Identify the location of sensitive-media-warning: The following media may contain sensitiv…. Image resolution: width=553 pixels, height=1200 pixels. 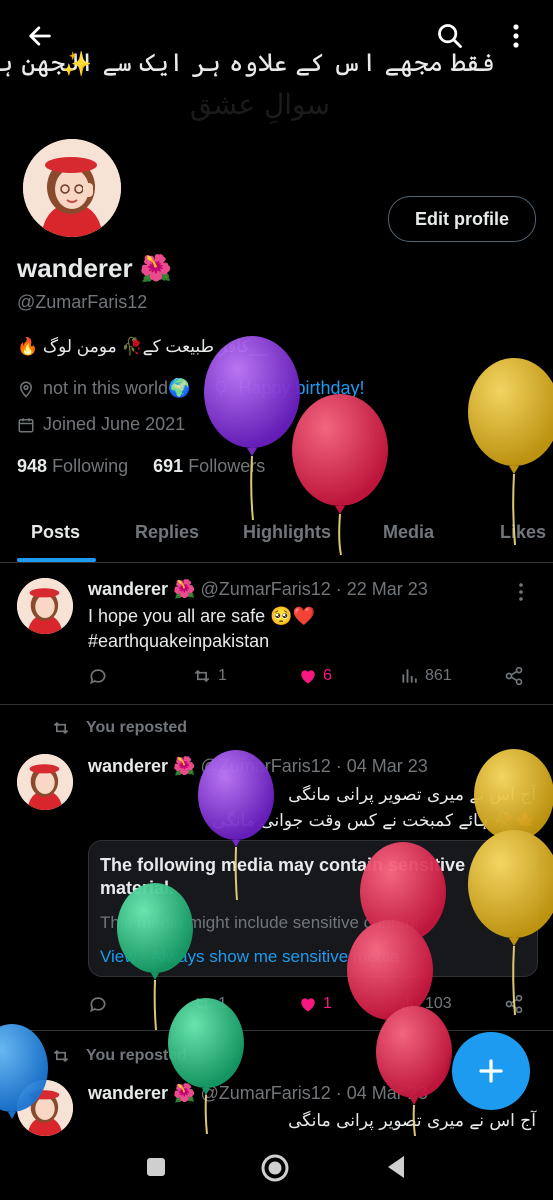
(313, 908).